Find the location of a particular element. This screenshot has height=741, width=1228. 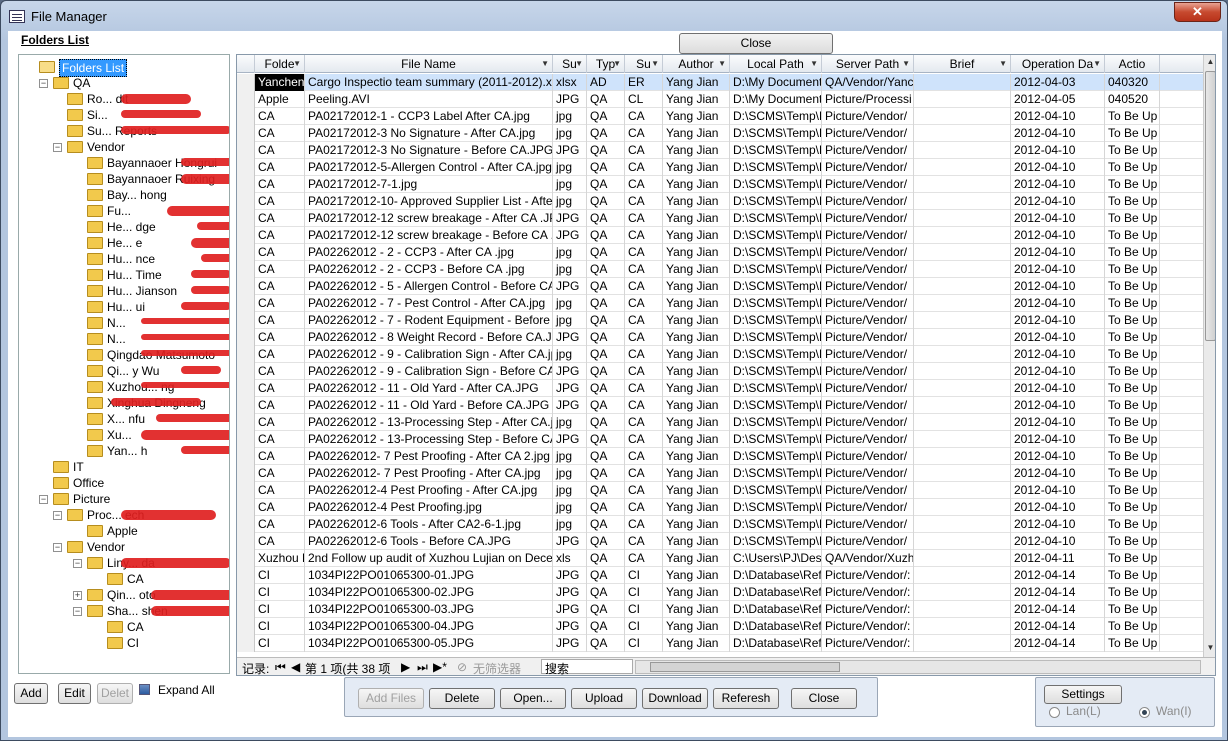

tree-node: Apple is located at coordinates (125, 531).